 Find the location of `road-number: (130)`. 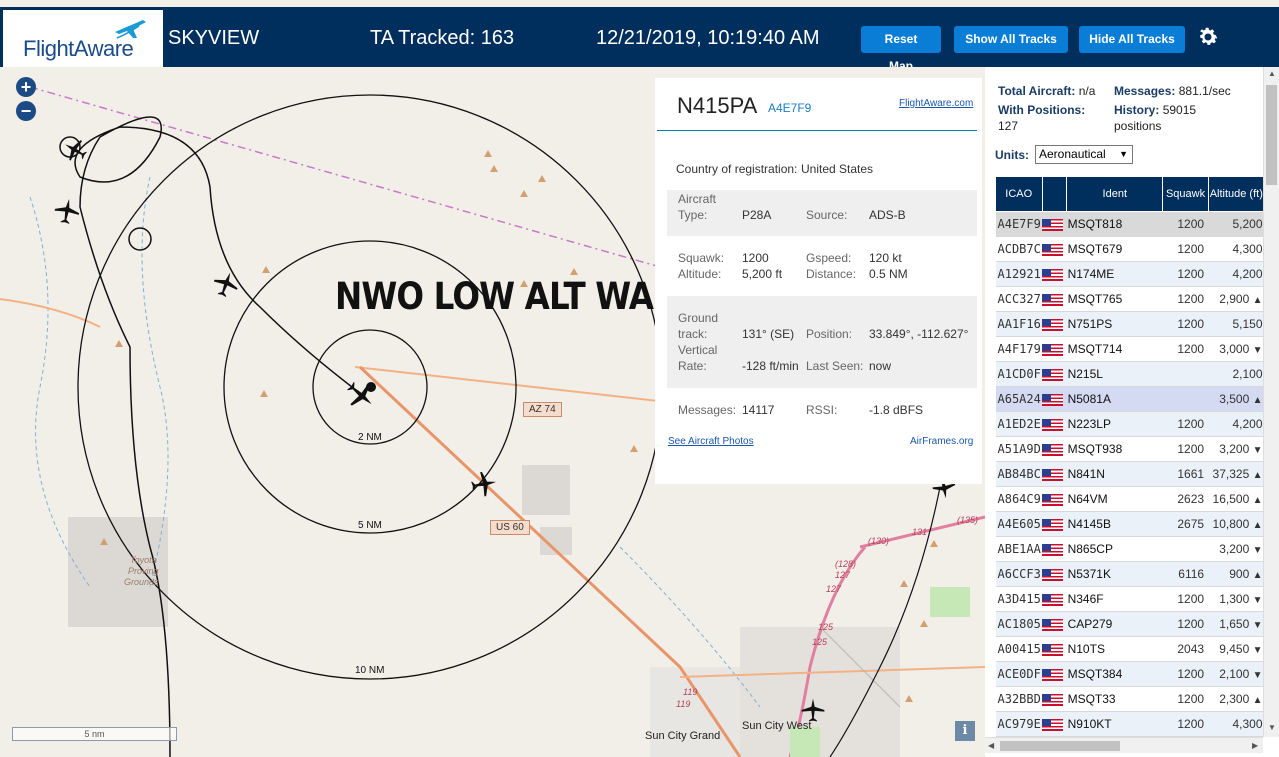

road-number: (130) is located at coordinates (879, 541).